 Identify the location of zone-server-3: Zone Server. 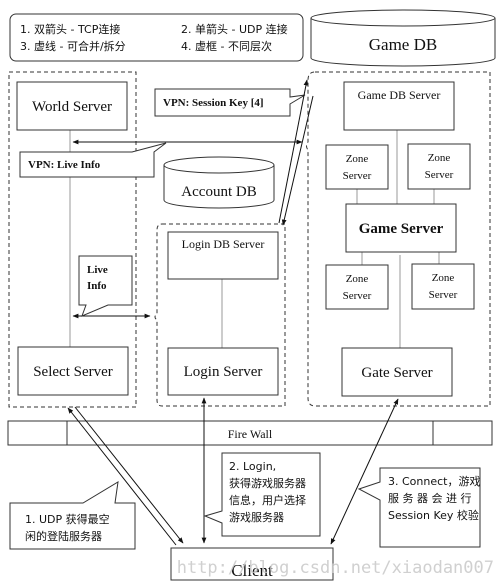
(357, 287).